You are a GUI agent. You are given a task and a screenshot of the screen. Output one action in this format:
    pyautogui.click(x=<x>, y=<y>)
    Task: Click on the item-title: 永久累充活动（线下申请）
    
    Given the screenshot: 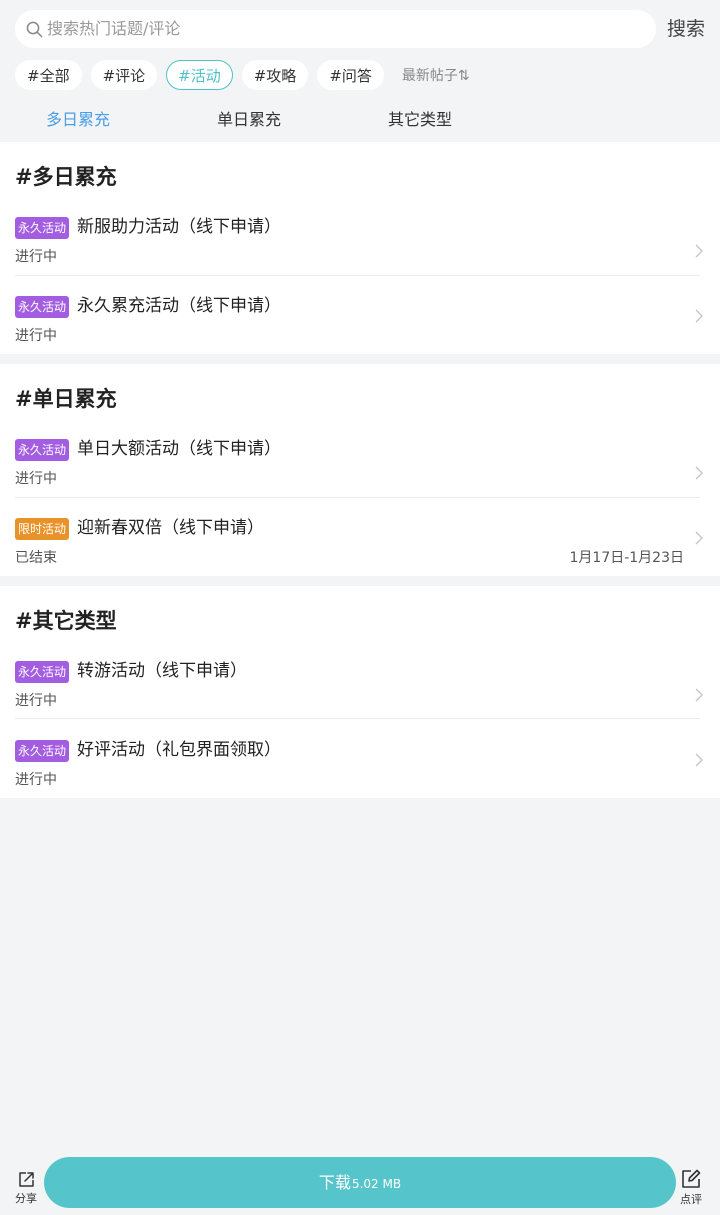 What is the action you would take?
    pyautogui.click(x=179, y=306)
    